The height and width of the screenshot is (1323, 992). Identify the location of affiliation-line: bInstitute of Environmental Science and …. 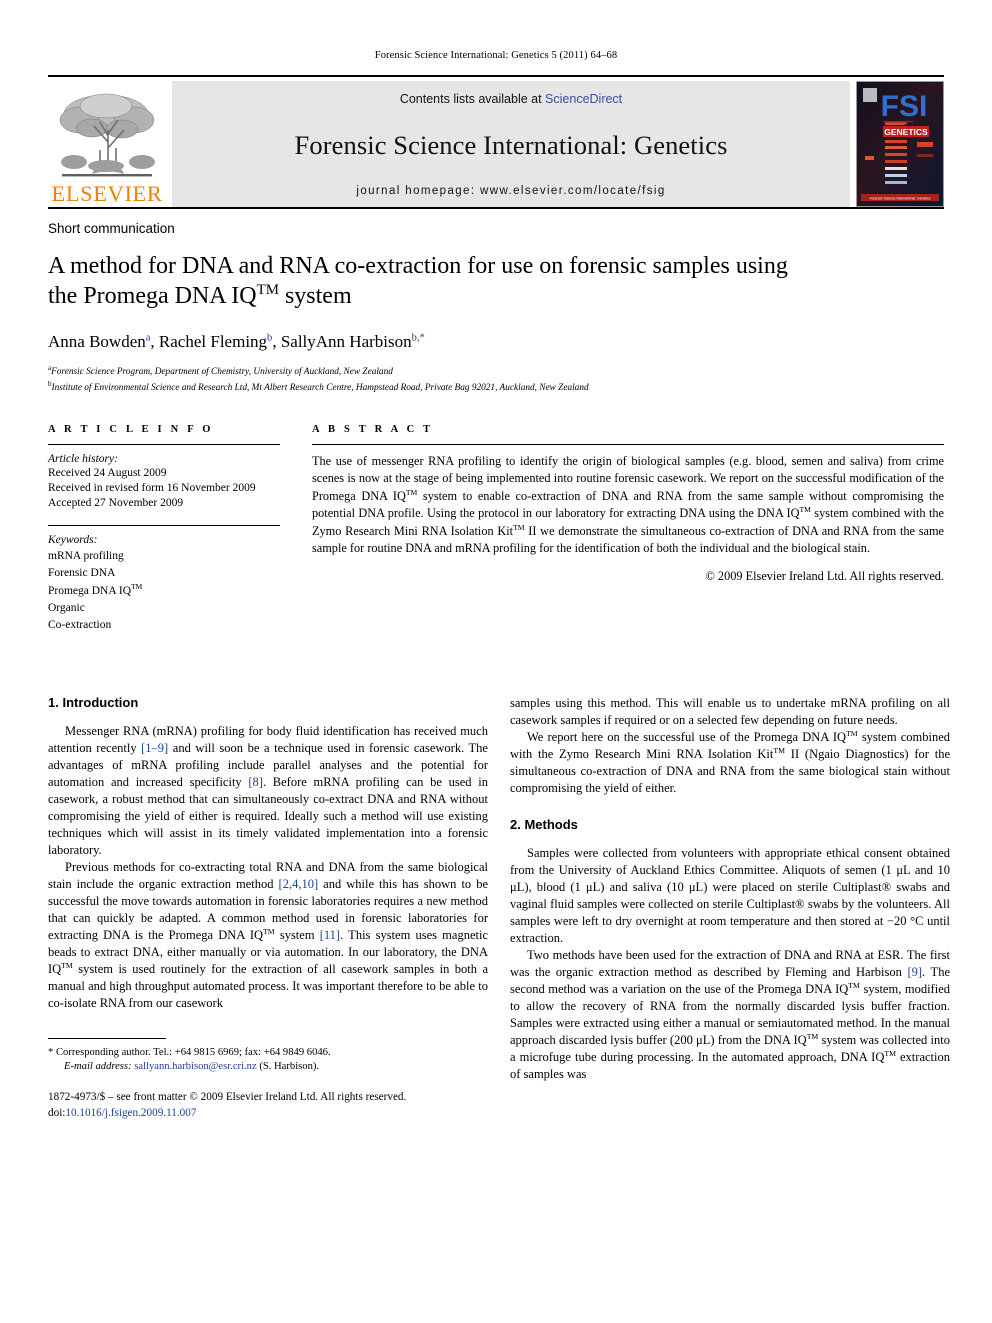
(496, 387).